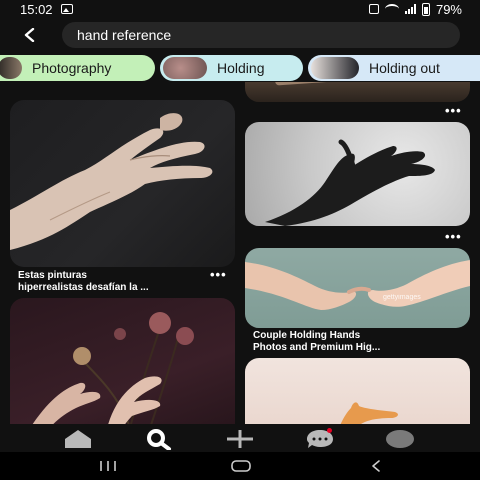  I want to click on search-header: hand reference, so click(240, 35).